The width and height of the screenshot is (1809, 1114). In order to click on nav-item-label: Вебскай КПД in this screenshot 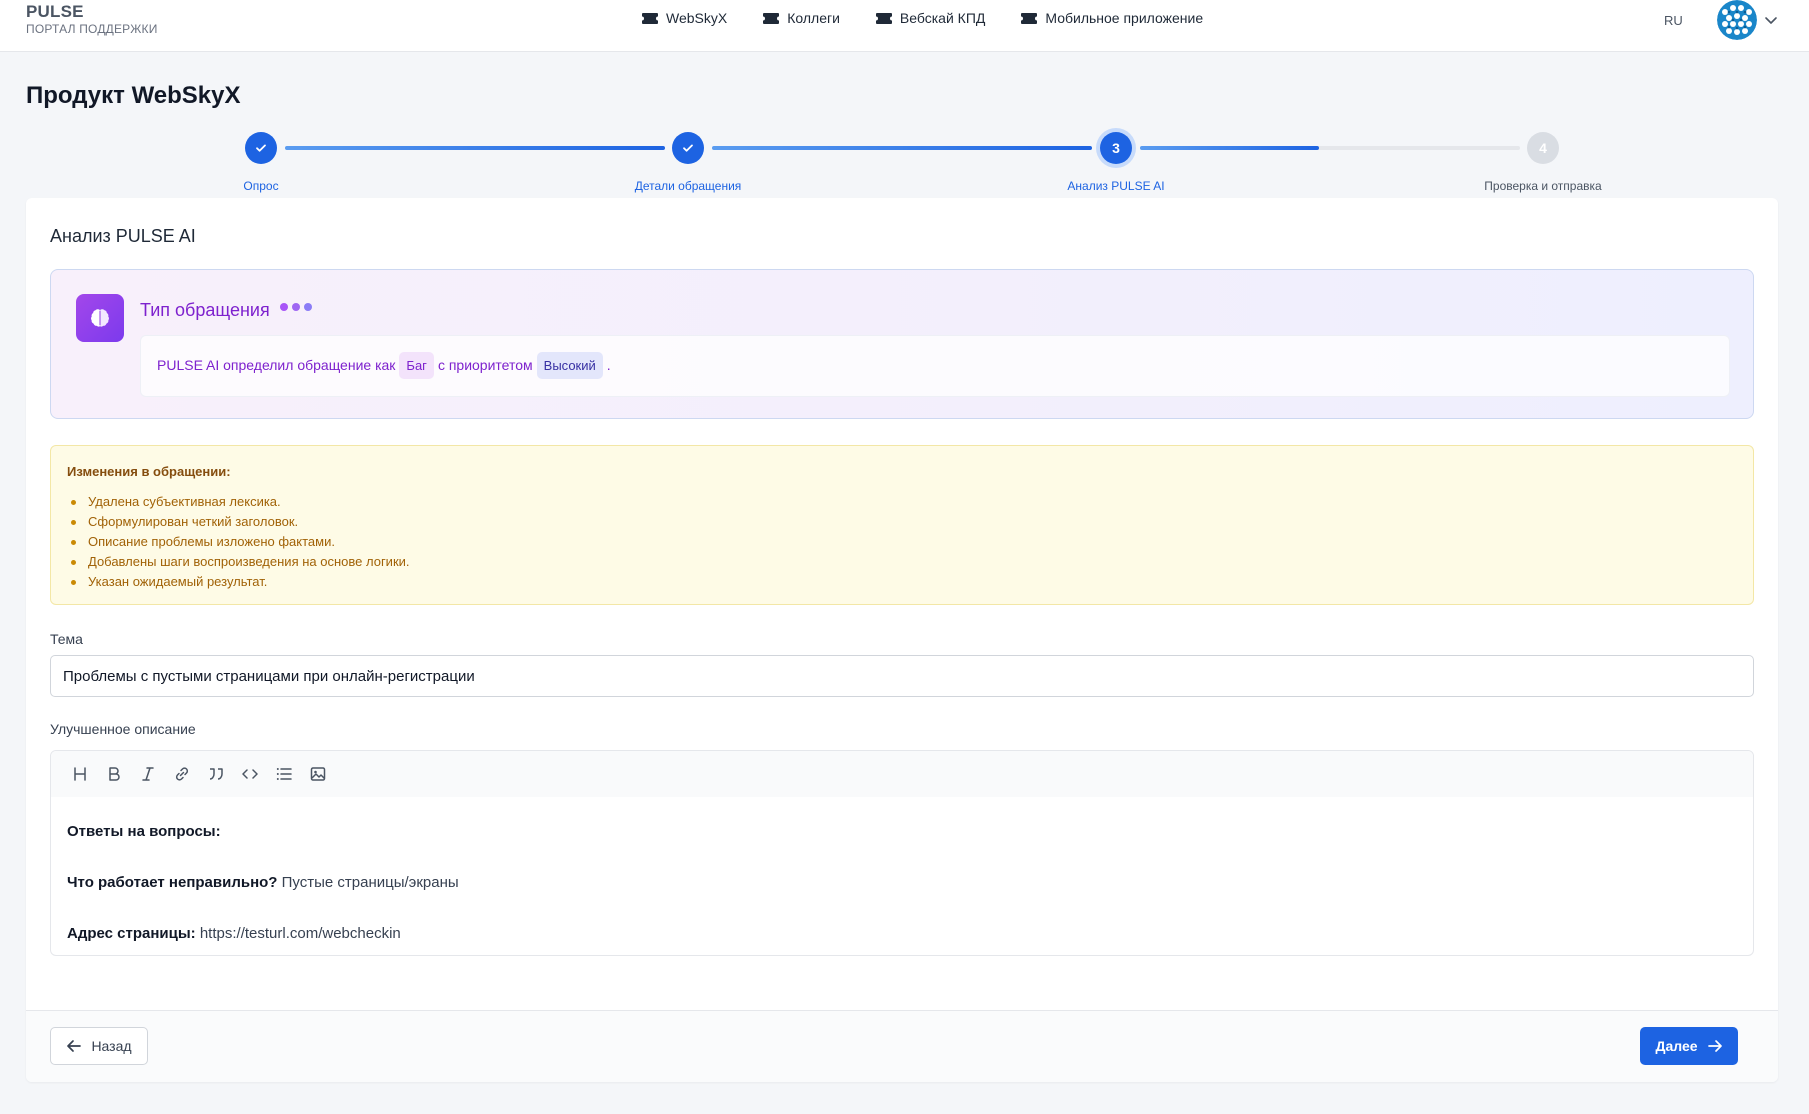, I will do `click(942, 18)`.